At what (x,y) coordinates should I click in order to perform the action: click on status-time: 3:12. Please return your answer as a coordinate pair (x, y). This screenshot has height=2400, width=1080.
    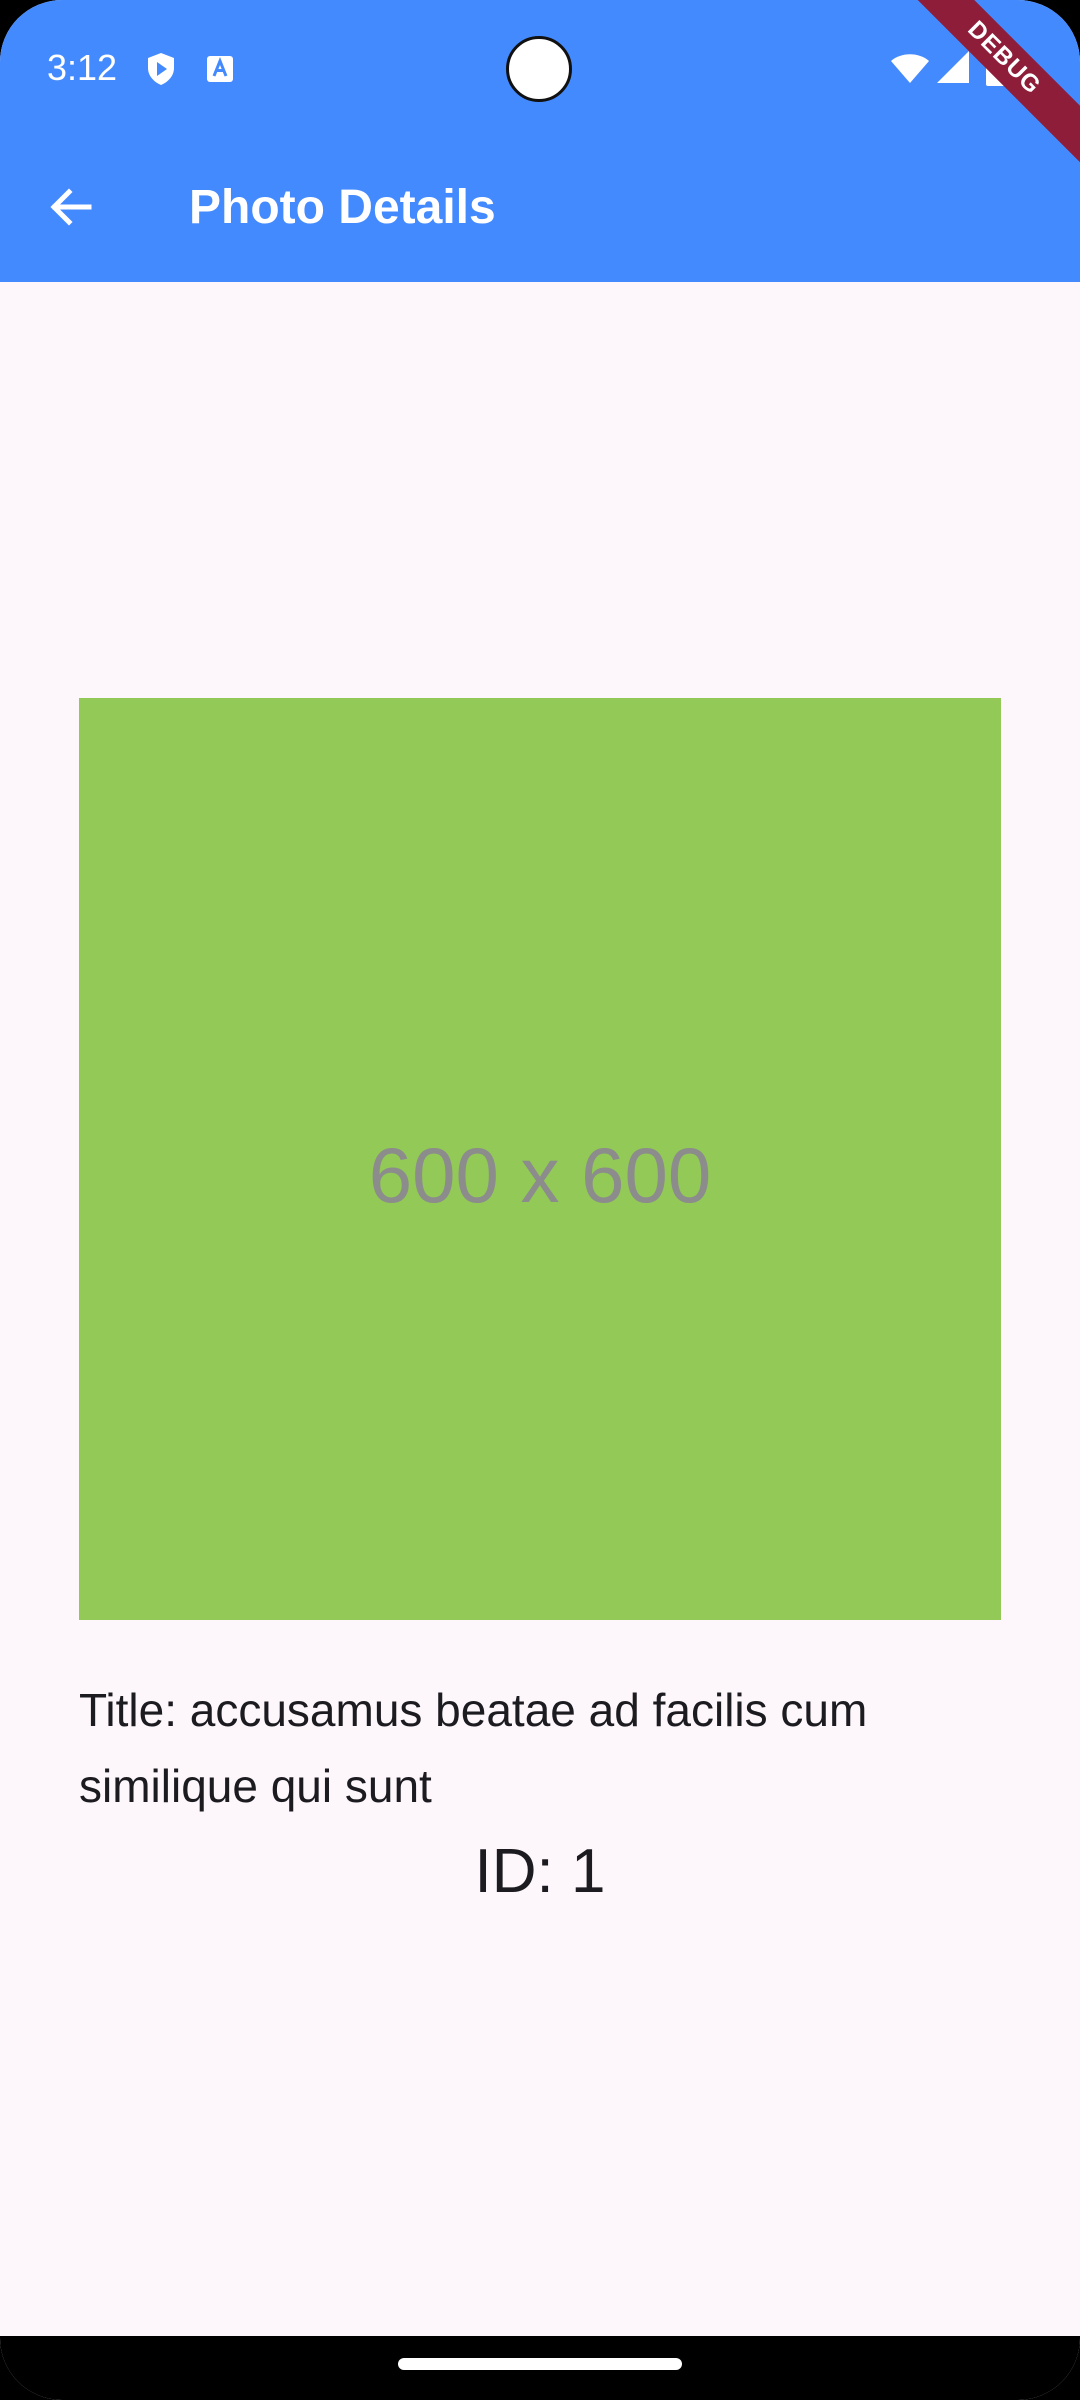
    Looking at the image, I should click on (82, 67).